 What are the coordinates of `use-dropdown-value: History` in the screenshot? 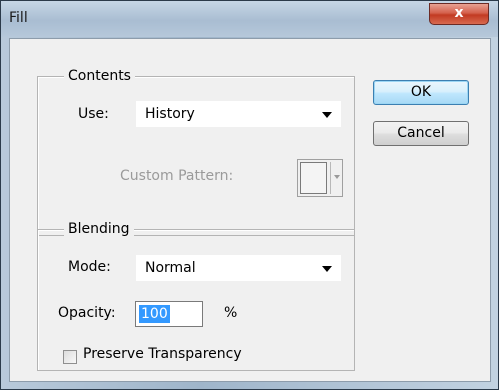 It's located at (170, 114).